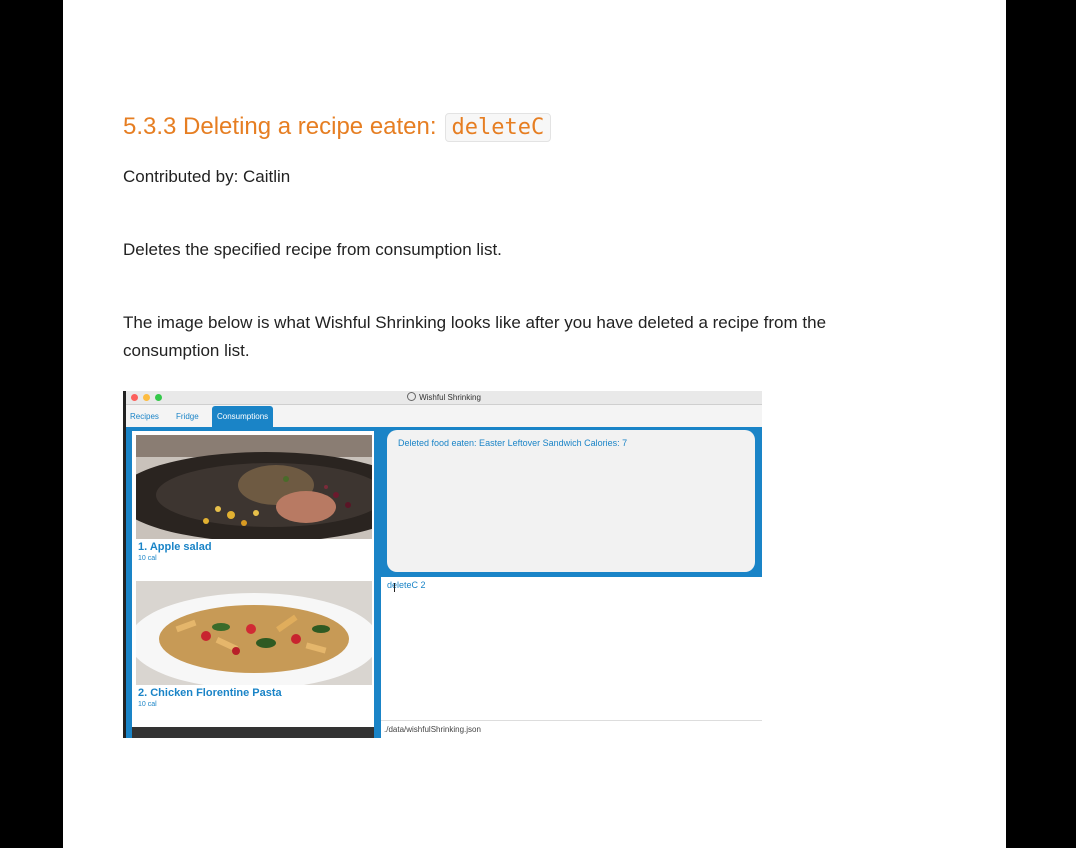  I want to click on list-item: 1. Apple salad 10 cal, so click(254, 505).